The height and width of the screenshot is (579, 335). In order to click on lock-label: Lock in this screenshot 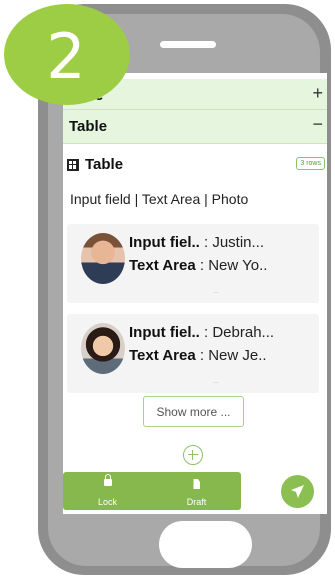, I will do `click(107, 502)`.